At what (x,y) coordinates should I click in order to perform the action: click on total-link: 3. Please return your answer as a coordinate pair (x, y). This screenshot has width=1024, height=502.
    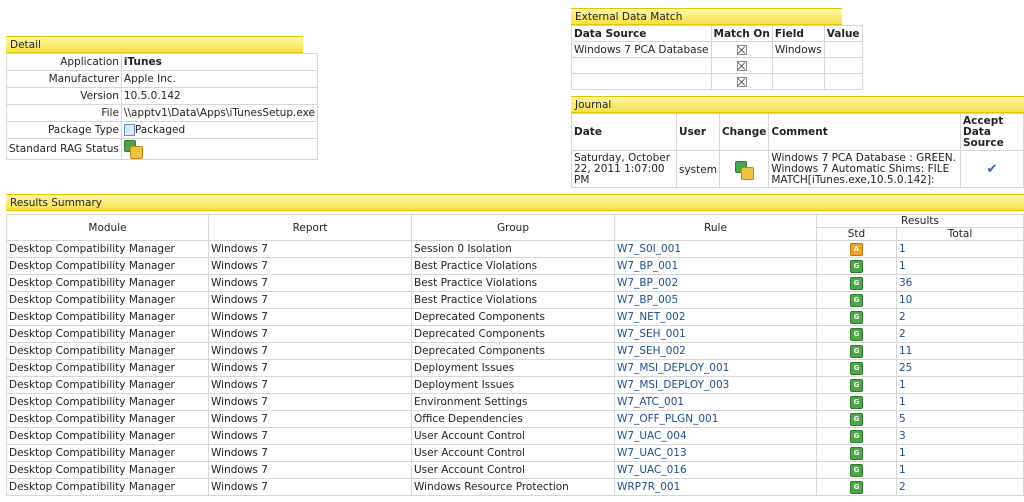
    Looking at the image, I should click on (960, 436).